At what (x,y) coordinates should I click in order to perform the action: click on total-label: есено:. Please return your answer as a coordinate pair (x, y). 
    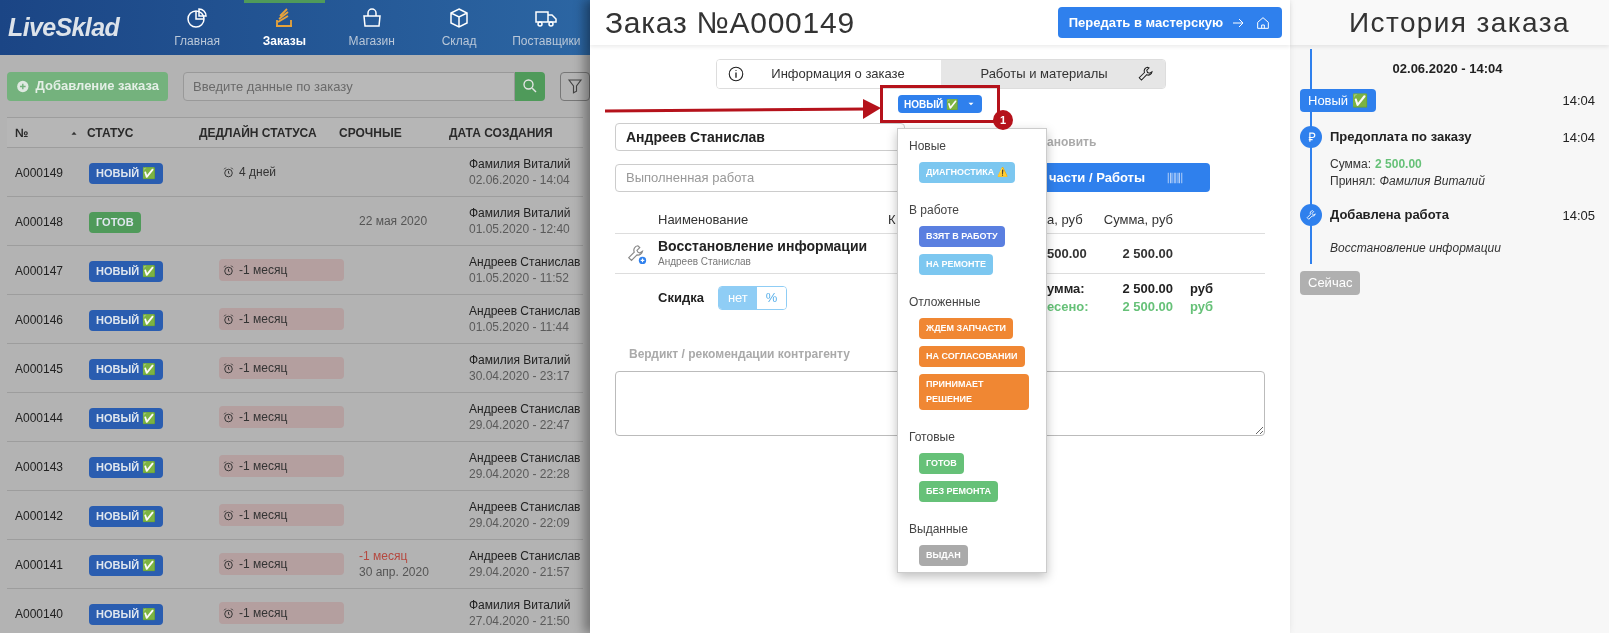
    Looking at the image, I should click on (1068, 307).